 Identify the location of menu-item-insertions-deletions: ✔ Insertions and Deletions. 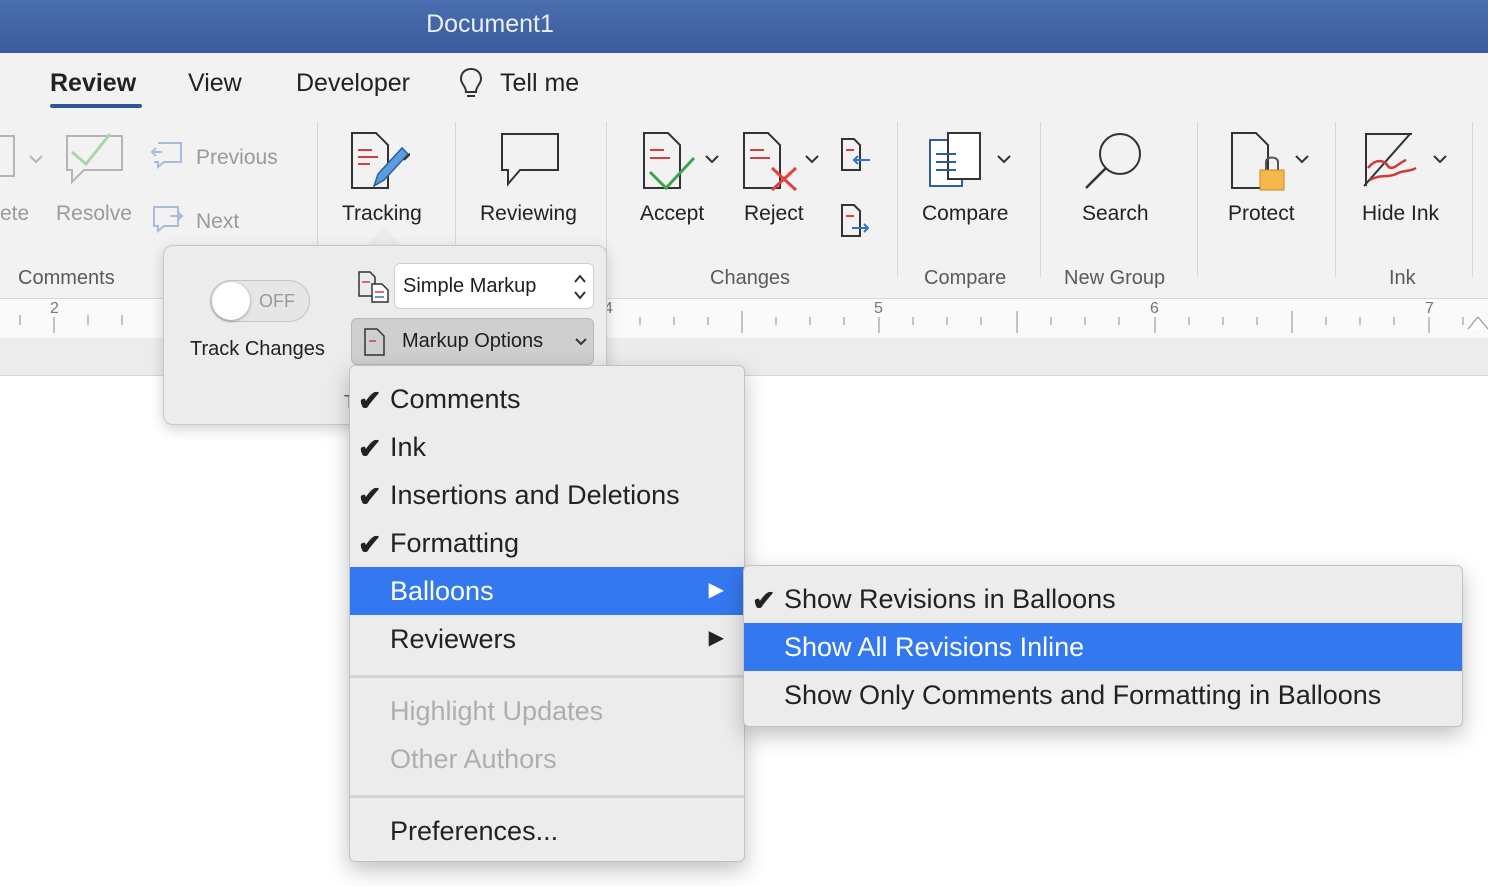
(547, 495).